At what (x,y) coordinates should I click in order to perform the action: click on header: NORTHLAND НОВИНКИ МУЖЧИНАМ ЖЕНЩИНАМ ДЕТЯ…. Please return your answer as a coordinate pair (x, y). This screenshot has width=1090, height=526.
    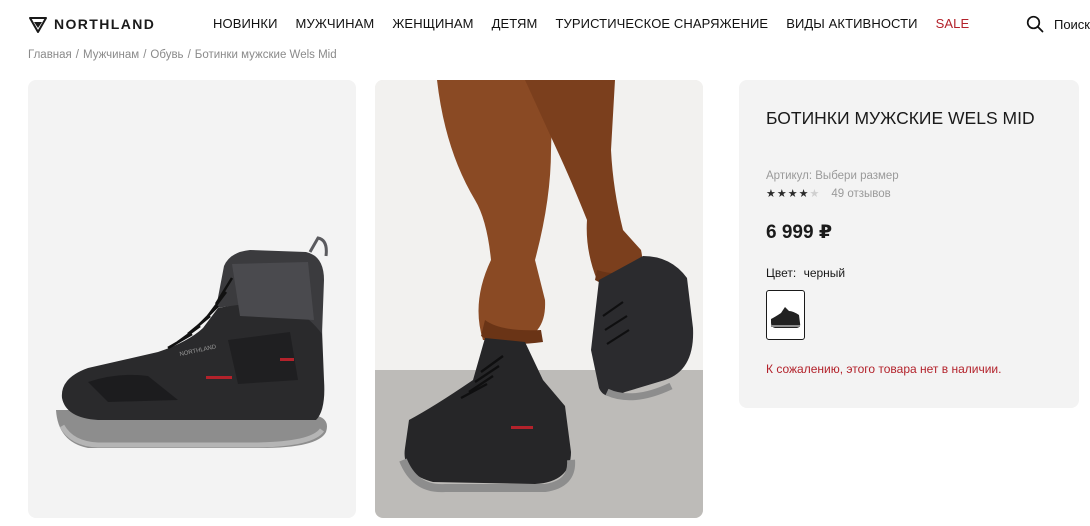
    Looking at the image, I should click on (545, 24).